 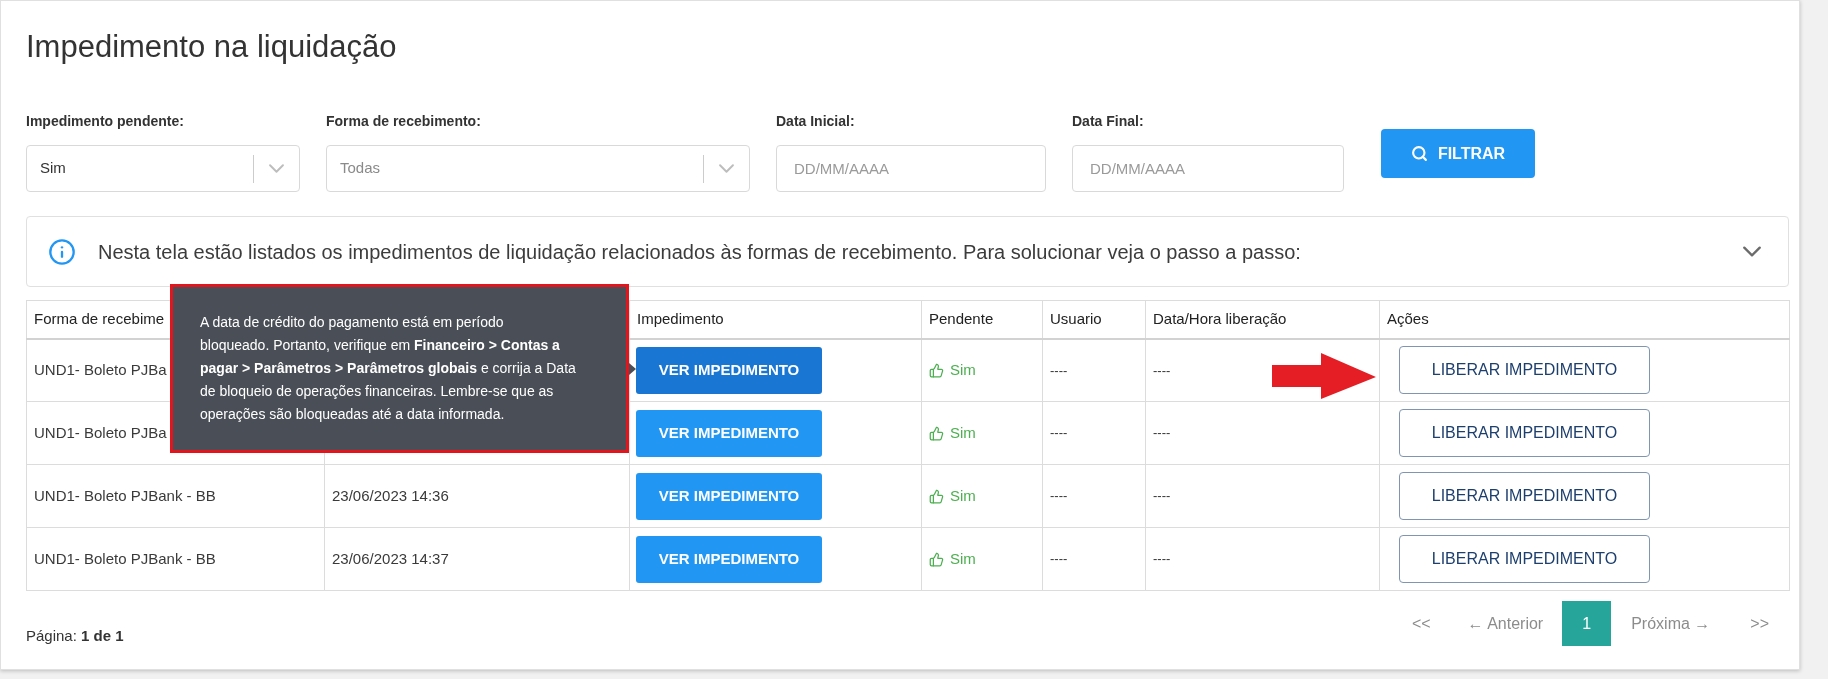 I want to click on field-label: Impedimento pendente:, so click(x=105, y=121).